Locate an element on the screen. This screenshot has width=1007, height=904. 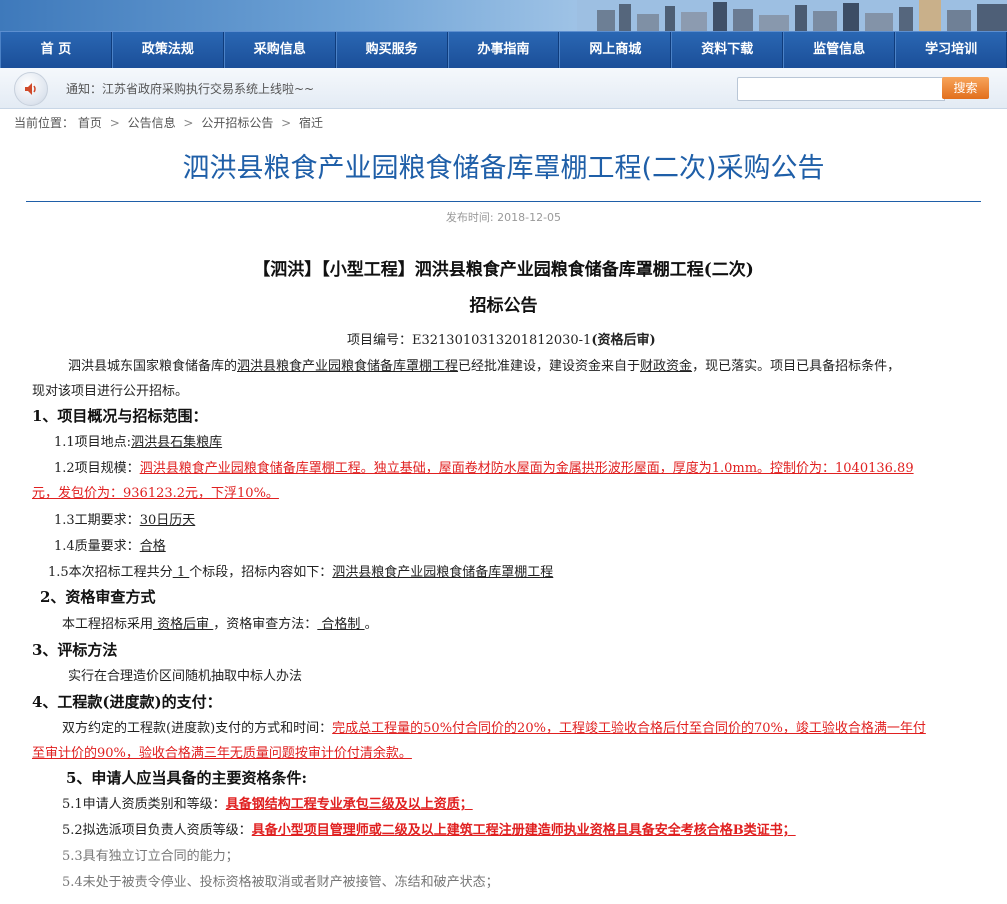
payment-terms: 至审计价的90%，验收合格满三年无质量问题按审计价付清余款。 is located at coordinates (222, 753).